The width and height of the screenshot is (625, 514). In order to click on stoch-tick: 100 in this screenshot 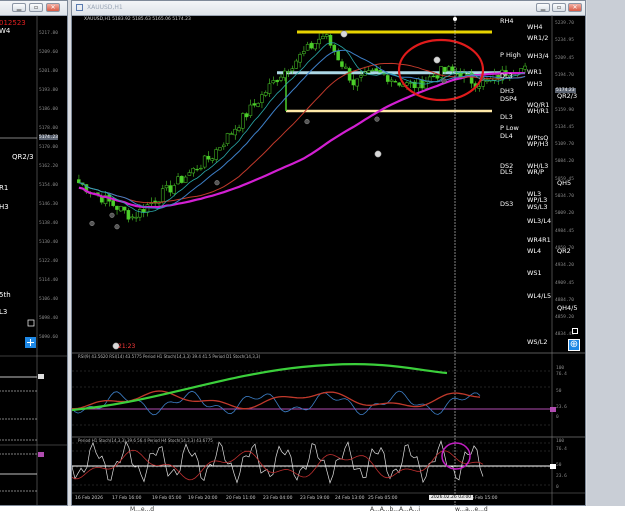, I will do `click(560, 441)`.